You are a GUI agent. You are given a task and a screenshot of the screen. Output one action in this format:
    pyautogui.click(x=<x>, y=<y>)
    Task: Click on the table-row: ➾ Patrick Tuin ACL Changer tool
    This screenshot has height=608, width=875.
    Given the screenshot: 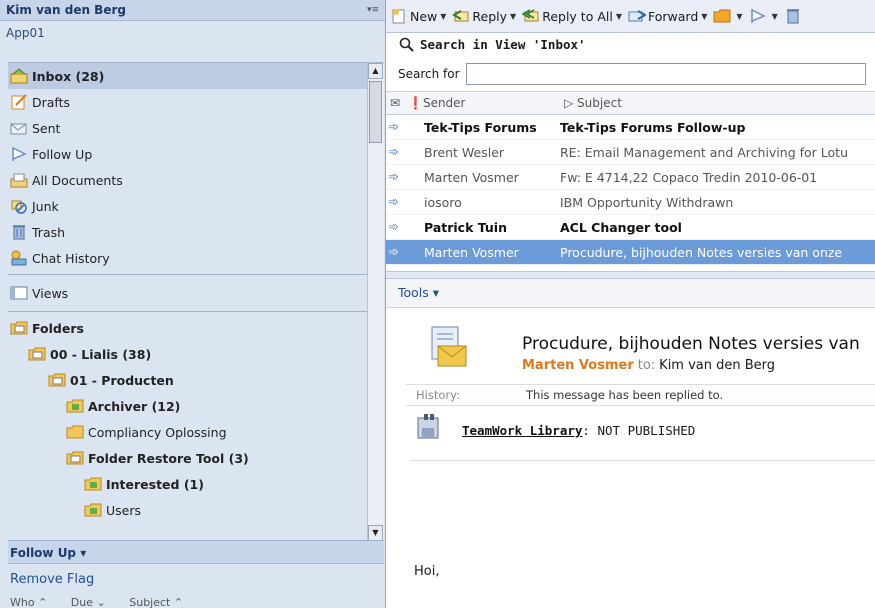 What is the action you would take?
    pyautogui.click(x=630, y=227)
    